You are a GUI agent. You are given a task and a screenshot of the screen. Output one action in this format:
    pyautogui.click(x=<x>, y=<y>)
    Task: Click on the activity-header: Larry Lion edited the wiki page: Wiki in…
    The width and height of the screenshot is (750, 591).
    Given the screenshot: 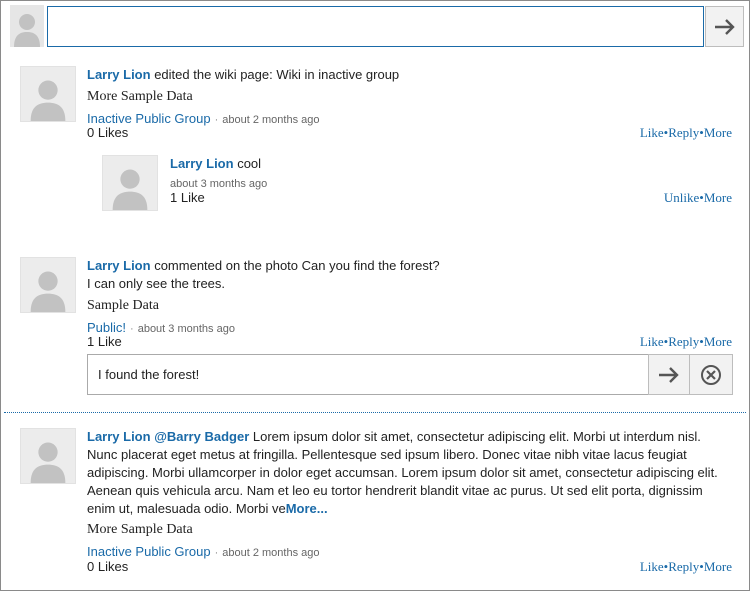 What is the action you would take?
    pyautogui.click(x=243, y=74)
    